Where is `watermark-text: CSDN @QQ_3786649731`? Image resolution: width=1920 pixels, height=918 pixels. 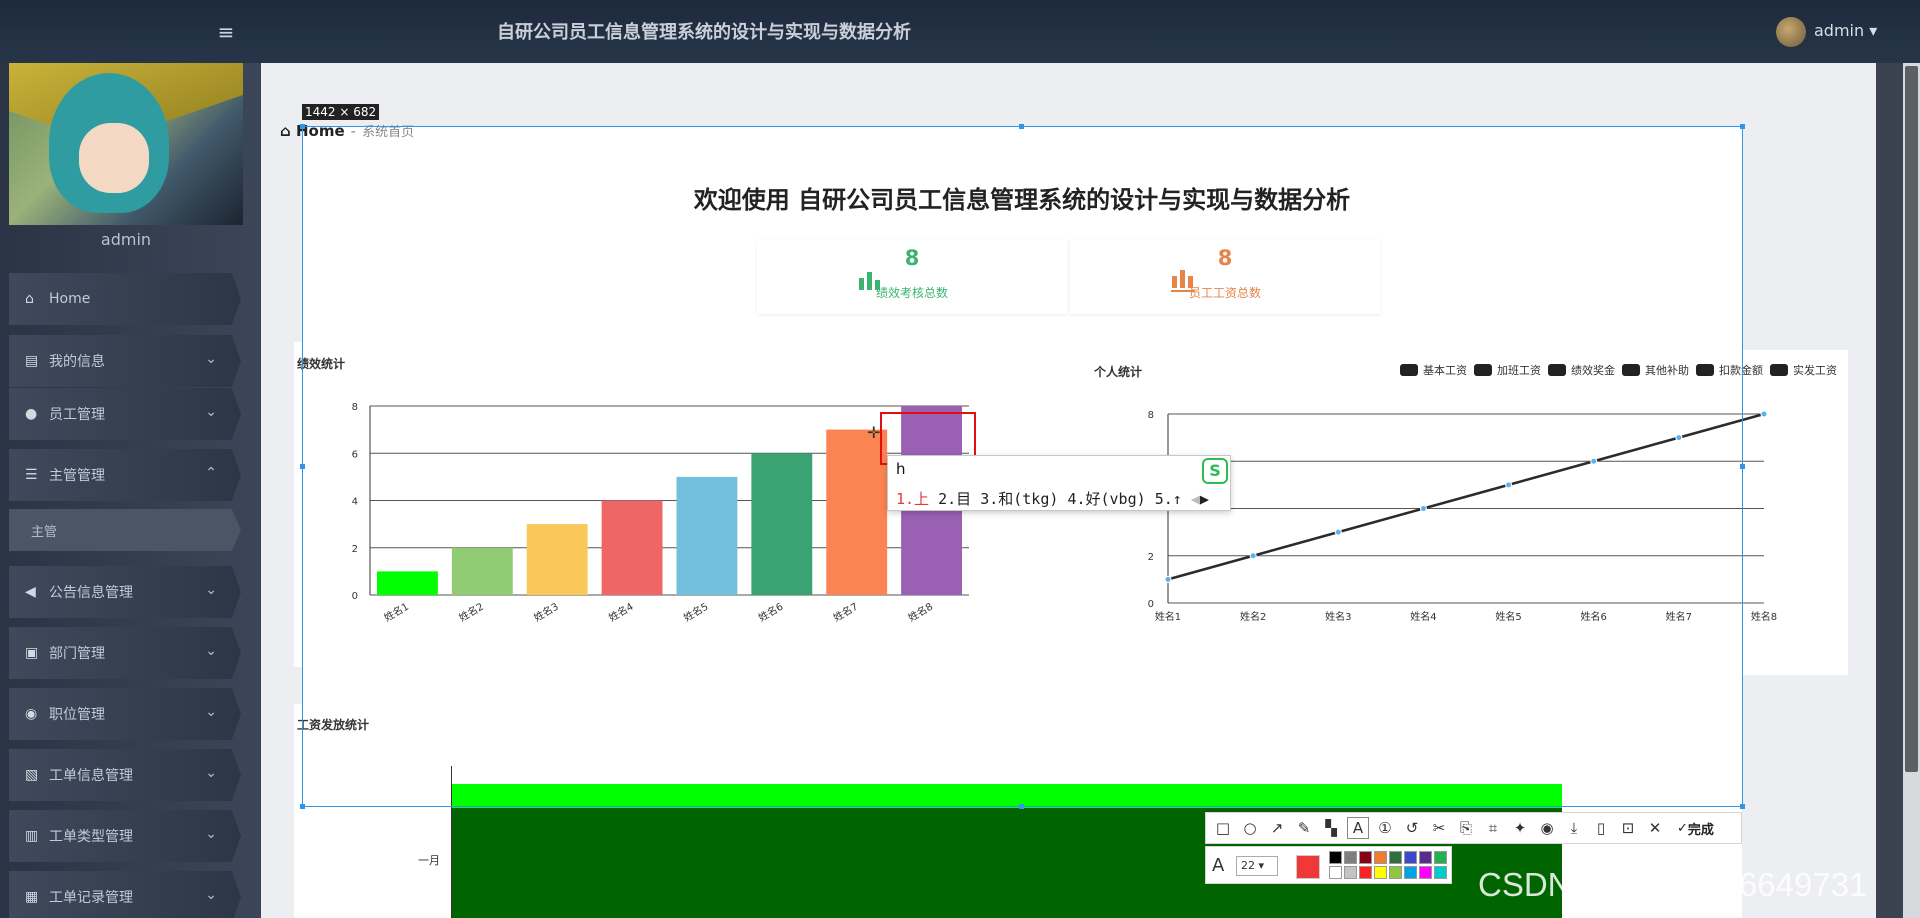 watermark-text: CSDN @QQ_3786649731 is located at coordinates (1673, 884).